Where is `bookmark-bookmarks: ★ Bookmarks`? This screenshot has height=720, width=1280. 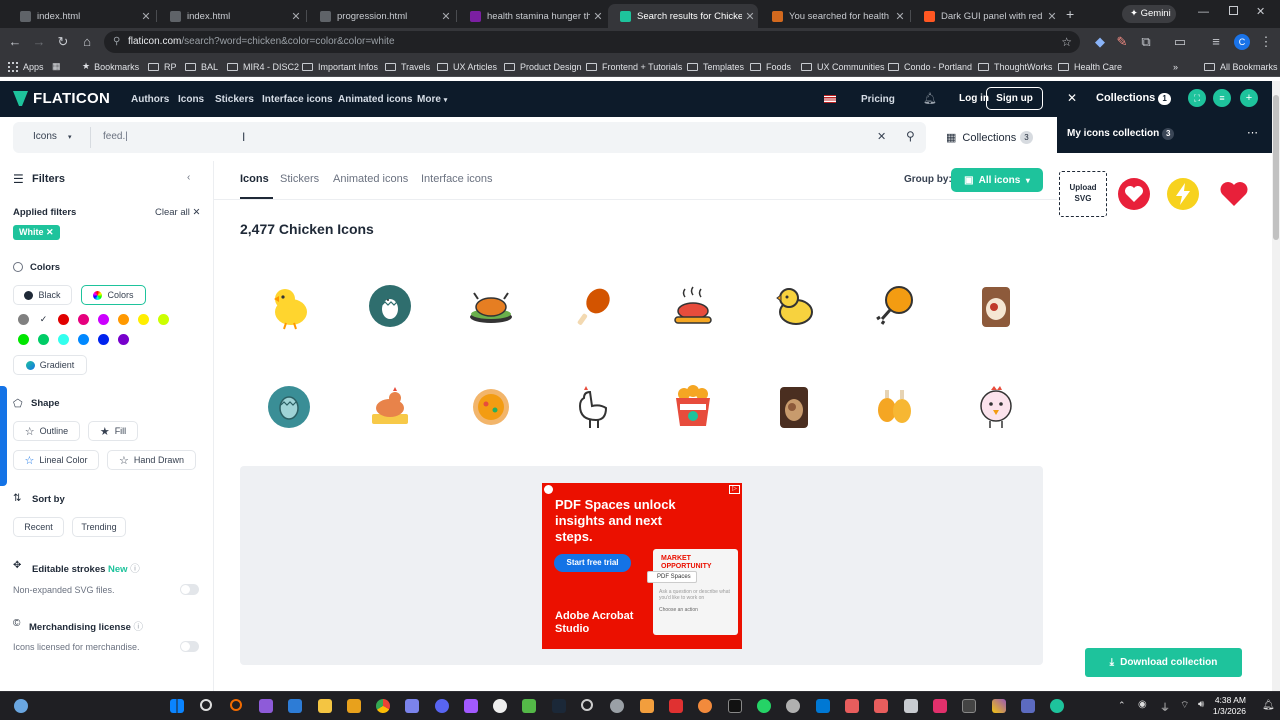
bookmark-bookmarks: ★ Bookmarks is located at coordinates (110, 66).